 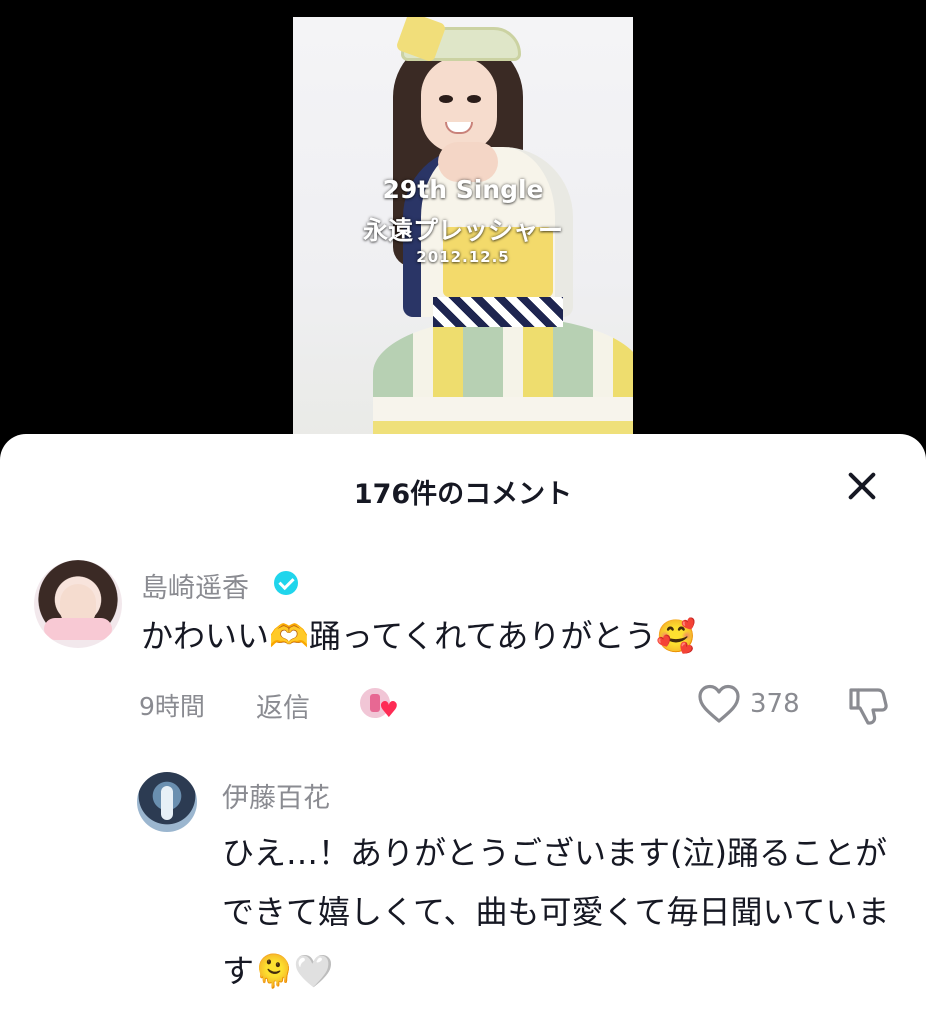 I want to click on heart-outline-icon, so click(x=719, y=704).